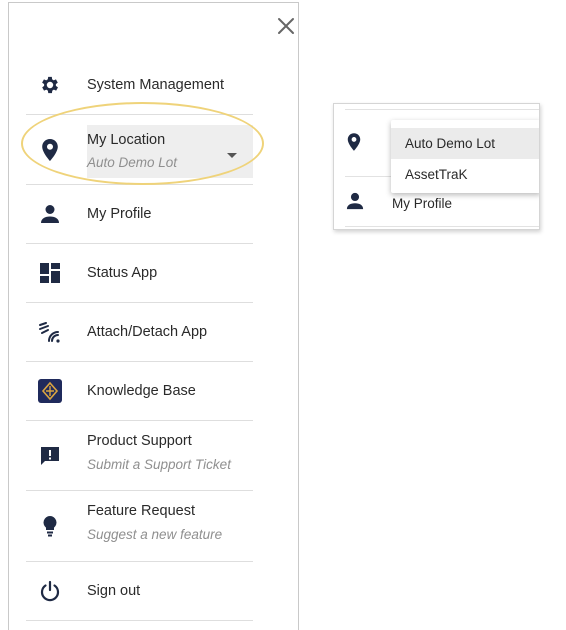 The height and width of the screenshot is (630, 566). What do you see at coordinates (170, 151) in the screenshot?
I see `location-select: My Location Auto Demo Lot` at bounding box center [170, 151].